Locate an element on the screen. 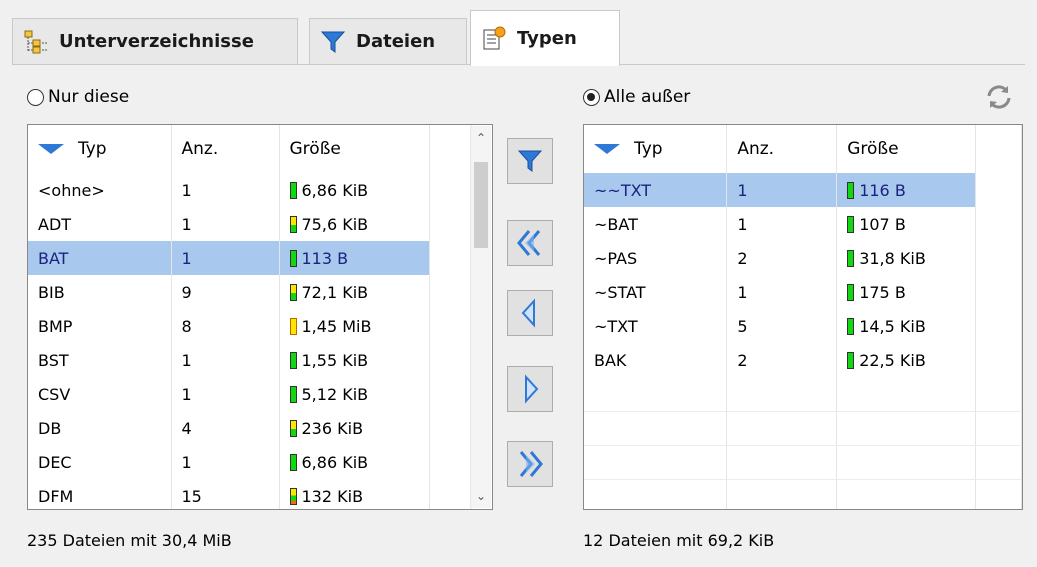 The height and width of the screenshot is (567, 1037). cell-size: 113 B is located at coordinates (354, 258).